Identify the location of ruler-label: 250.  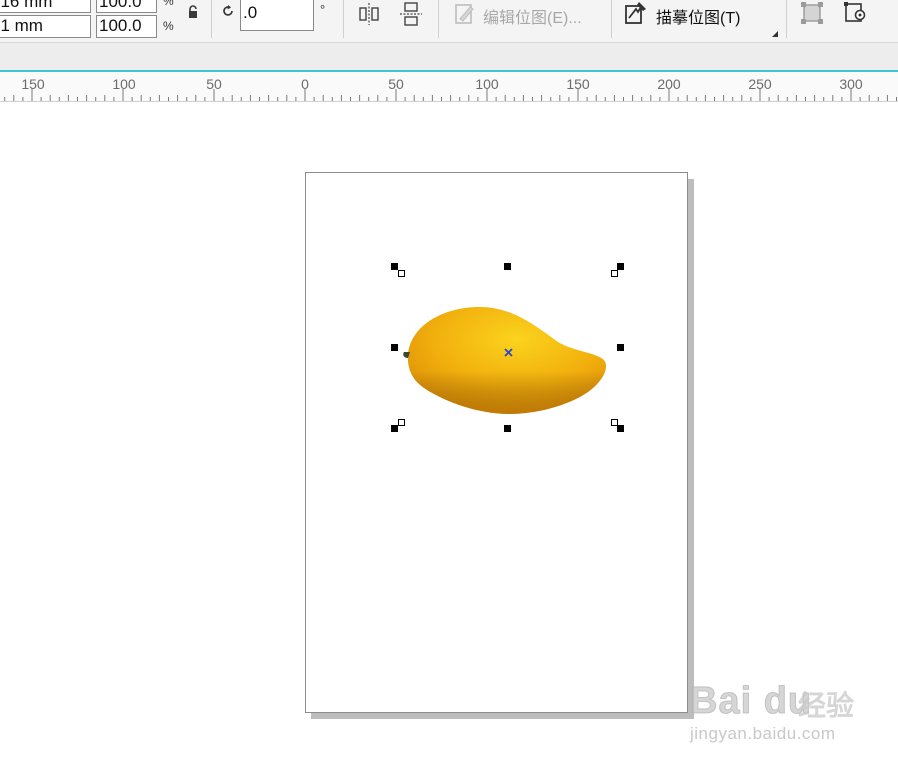
(760, 84).